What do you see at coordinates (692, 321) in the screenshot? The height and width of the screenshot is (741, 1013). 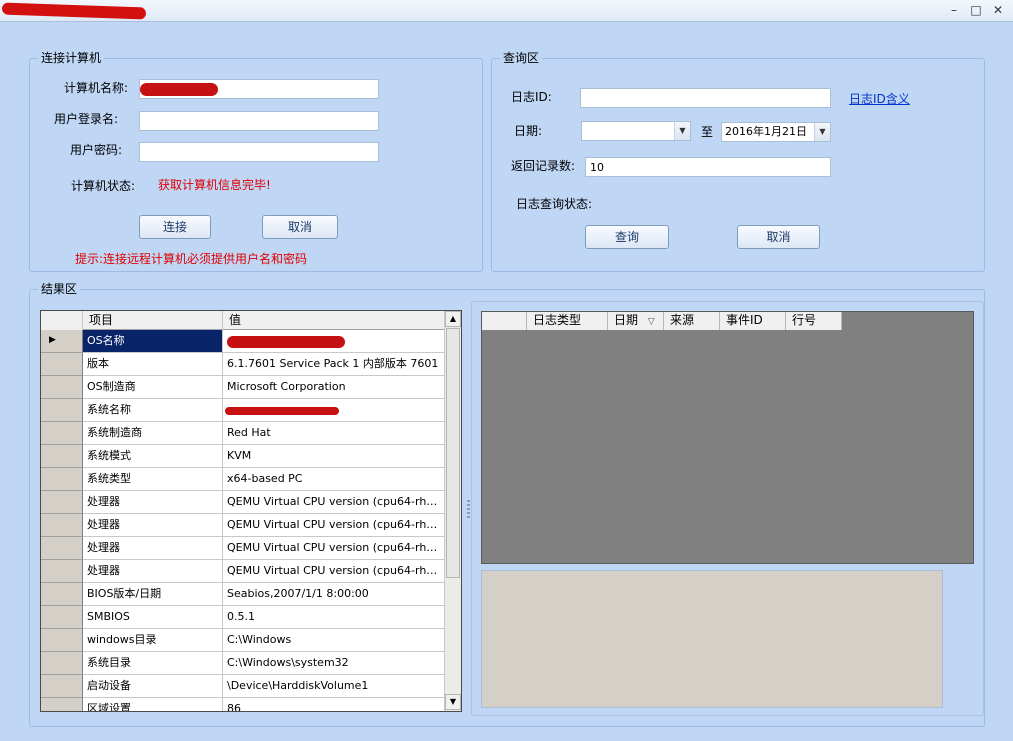 I see `column-header-source: 来源` at bounding box center [692, 321].